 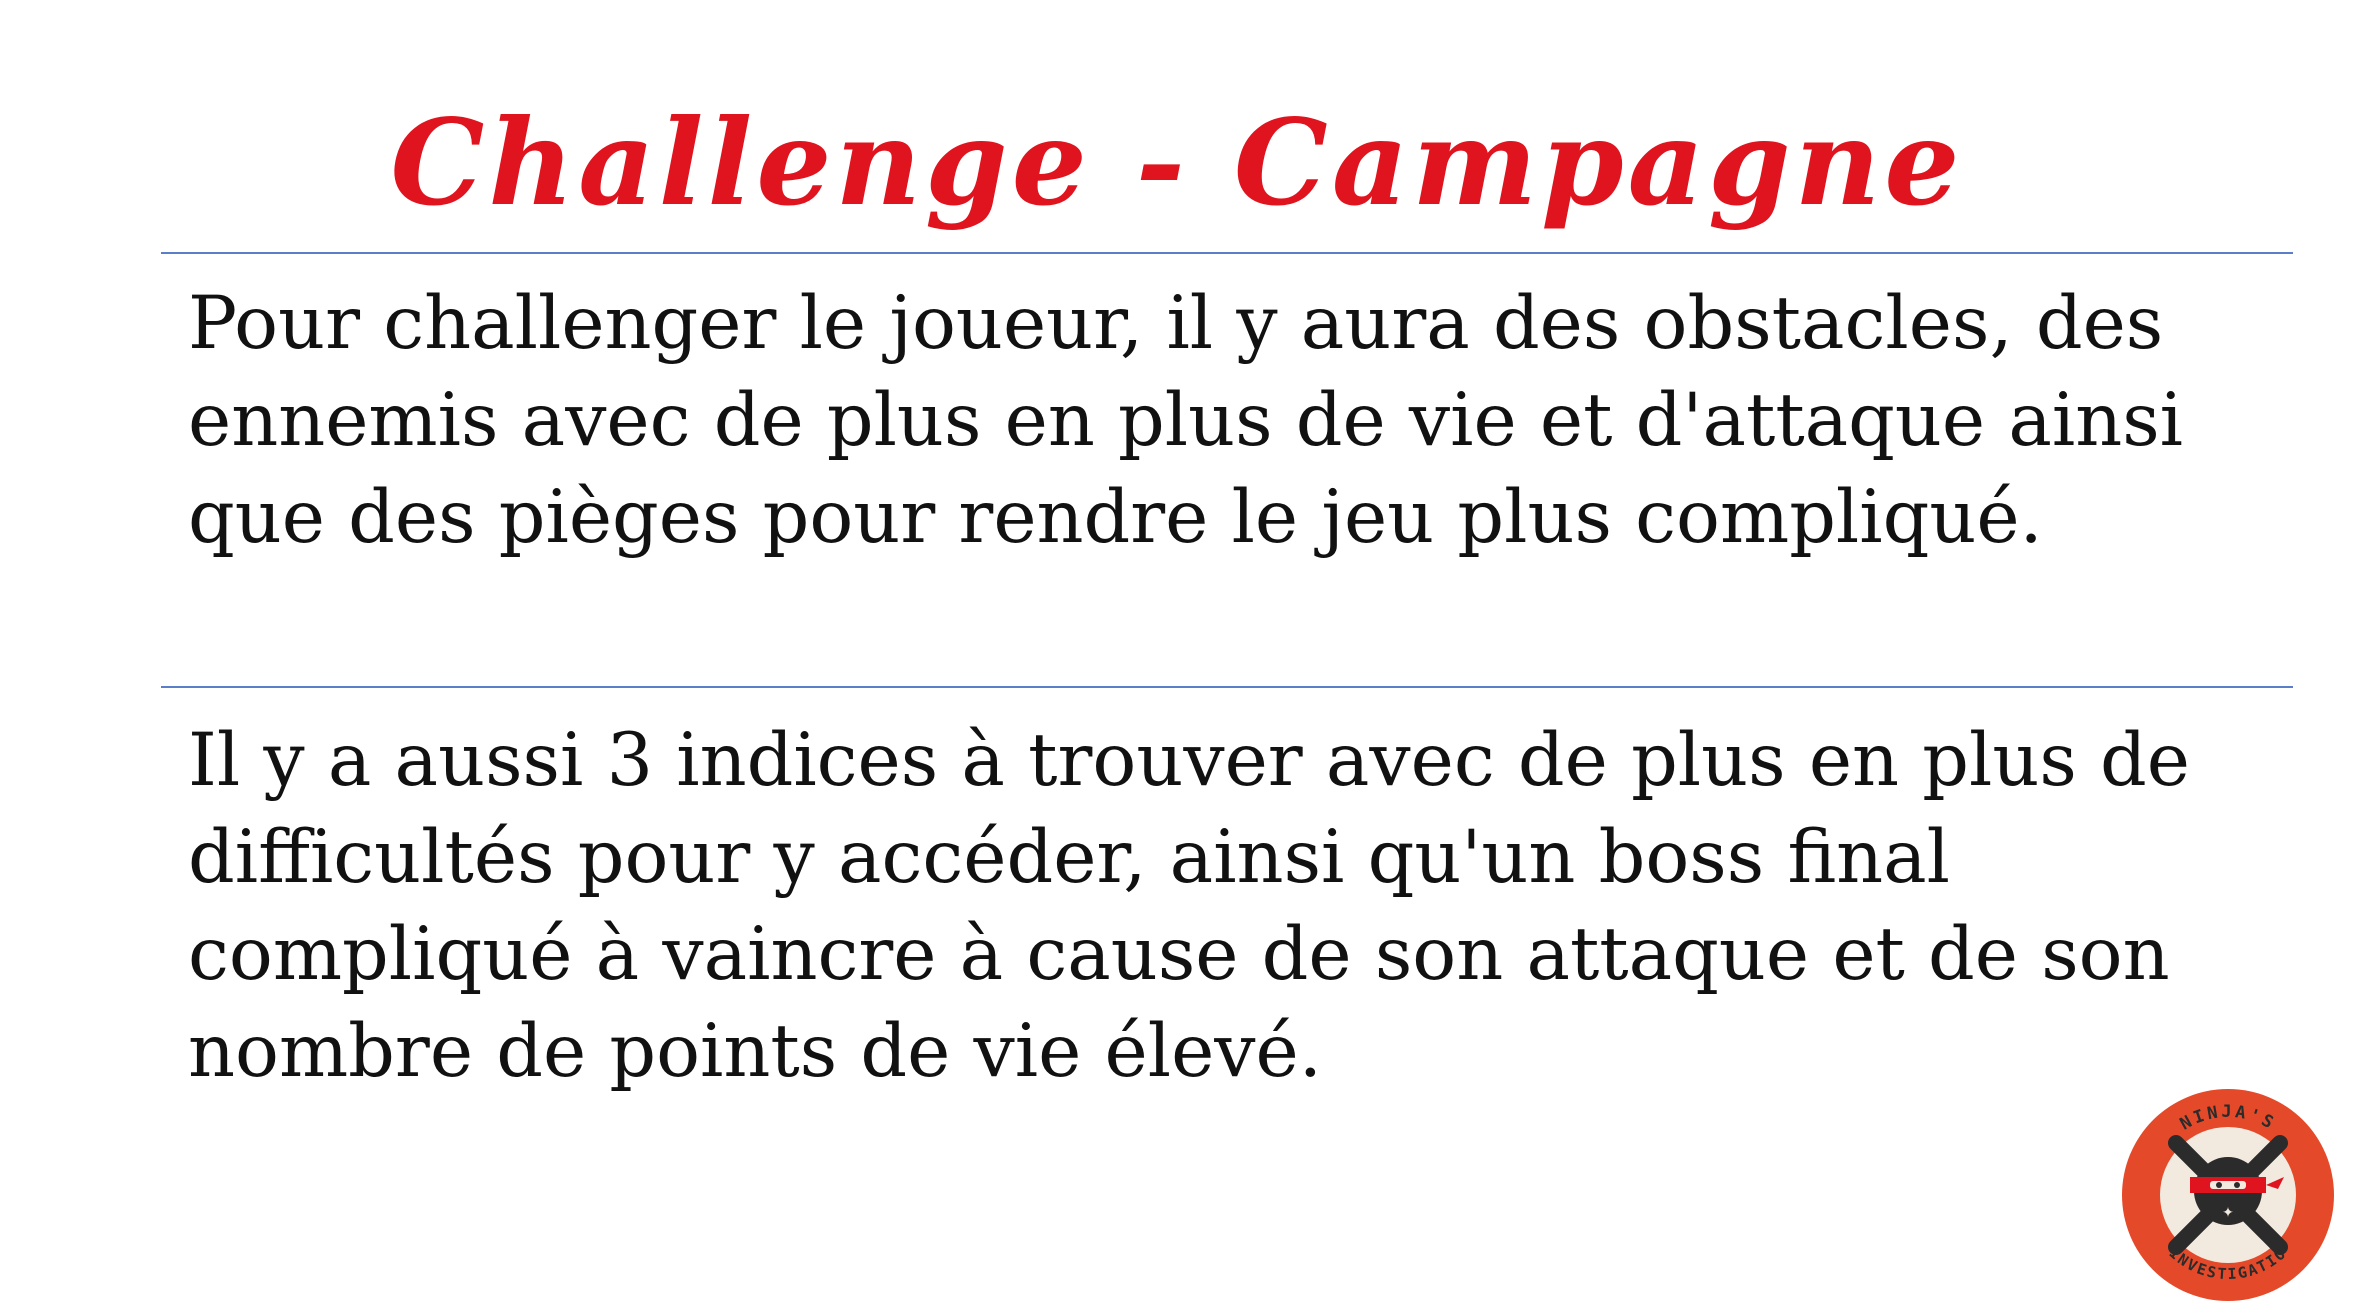 I want to click on ninja-badge-icon: ✦ NINJA'S INVESTIGATIO, so click(x=2228, y=1195).